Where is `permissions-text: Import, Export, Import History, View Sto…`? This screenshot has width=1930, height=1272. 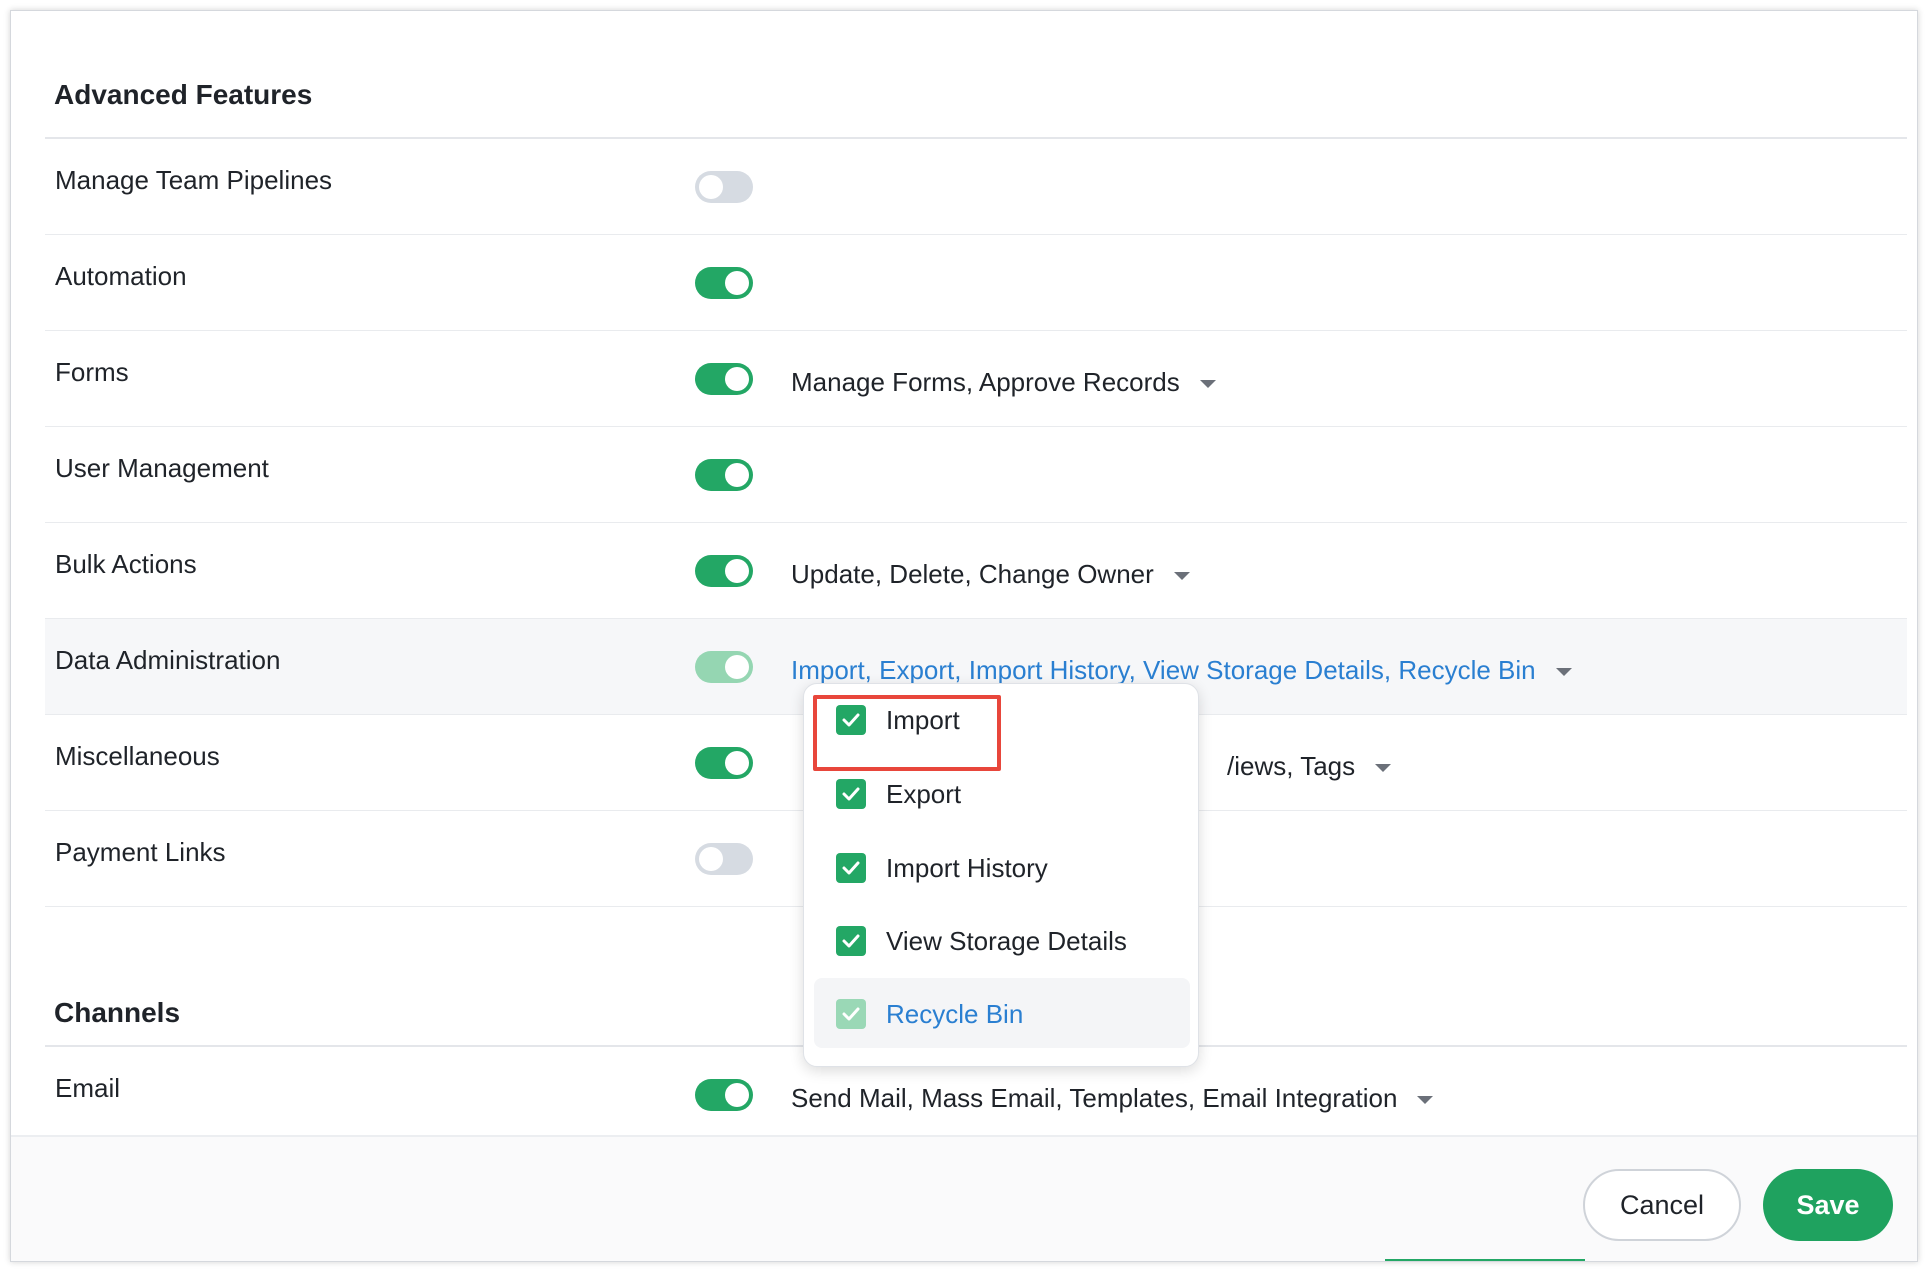
permissions-text: Import, Export, Import History, View Sto… is located at coordinates (1163, 670).